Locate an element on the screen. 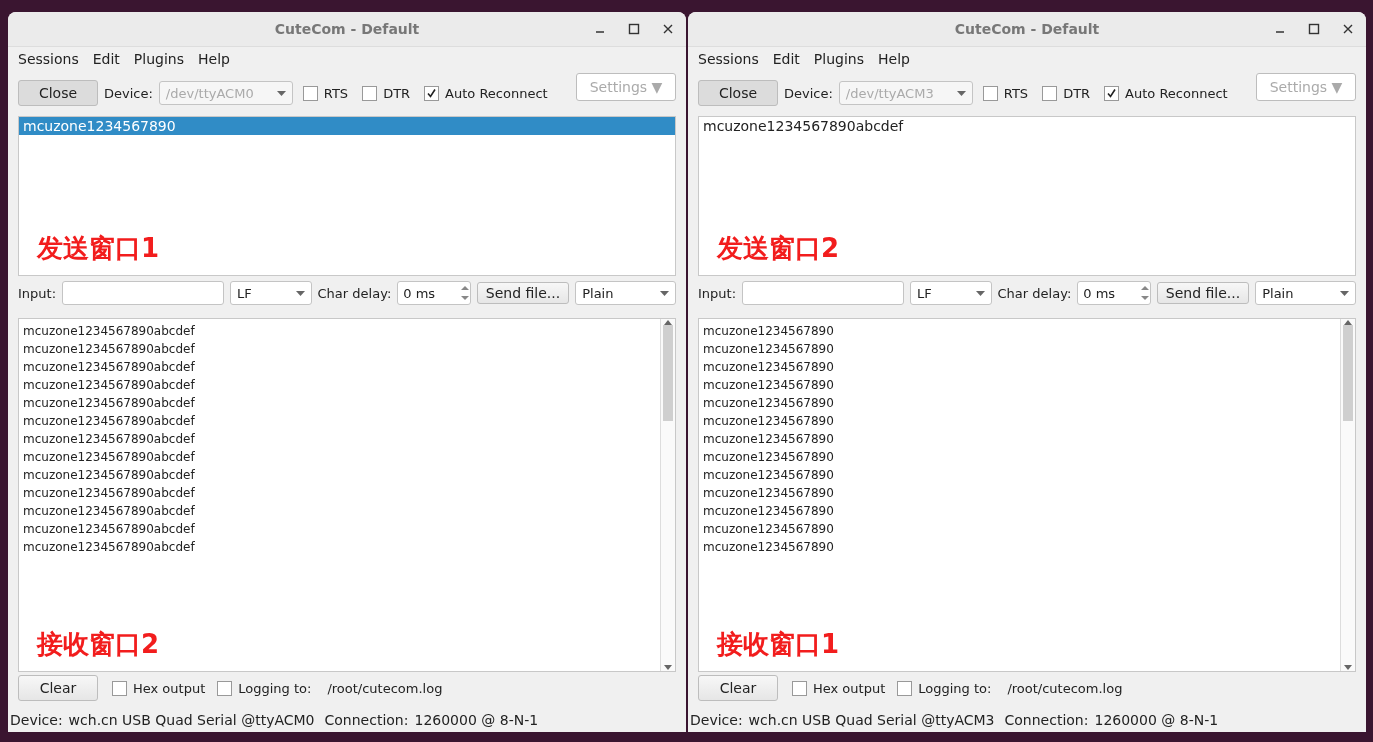 This screenshot has height=742, width=1373. annotation-label: 接收窗口1 is located at coordinates (778, 644).